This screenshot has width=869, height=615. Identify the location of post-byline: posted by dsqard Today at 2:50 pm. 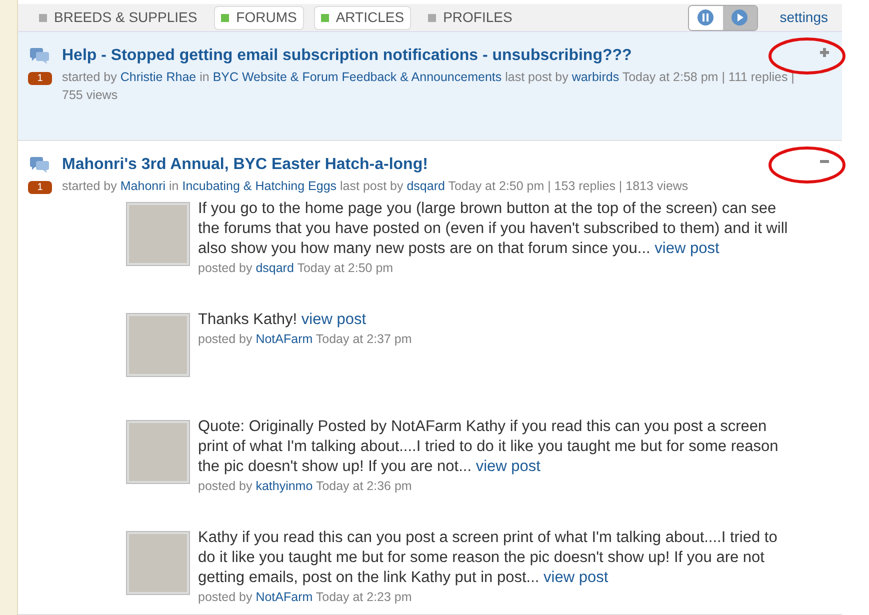
(296, 268).